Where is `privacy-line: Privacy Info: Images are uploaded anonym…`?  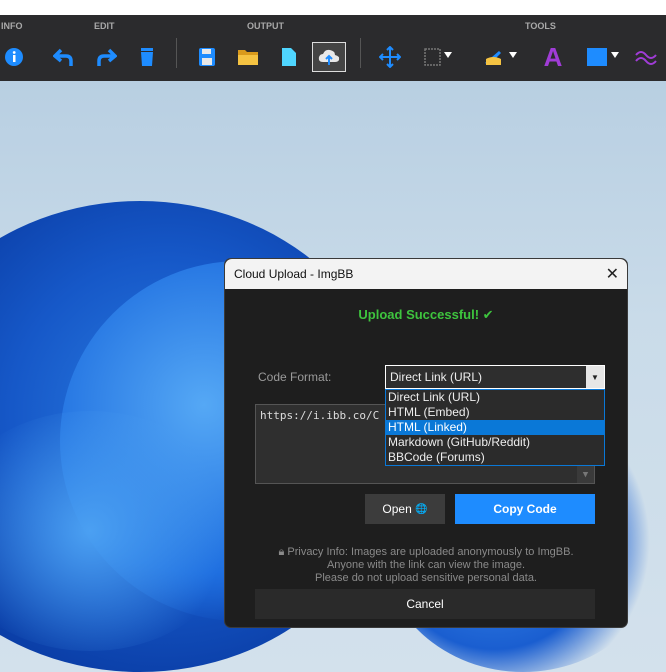 privacy-line: Privacy Info: Images are uploaded anonym… is located at coordinates (430, 552).